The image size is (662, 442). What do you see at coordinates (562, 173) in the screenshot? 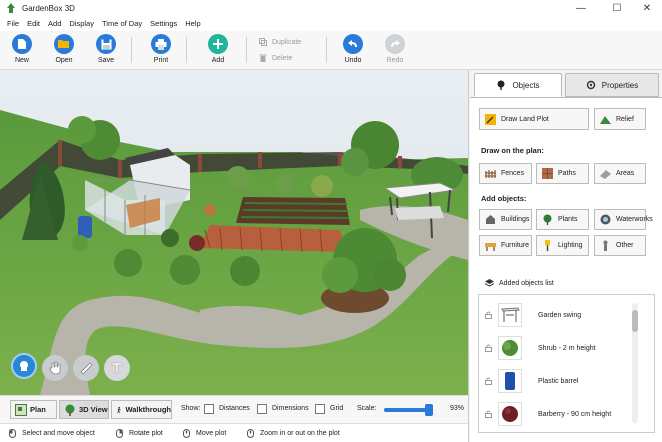
I see `paths-button: Paths` at bounding box center [562, 173].